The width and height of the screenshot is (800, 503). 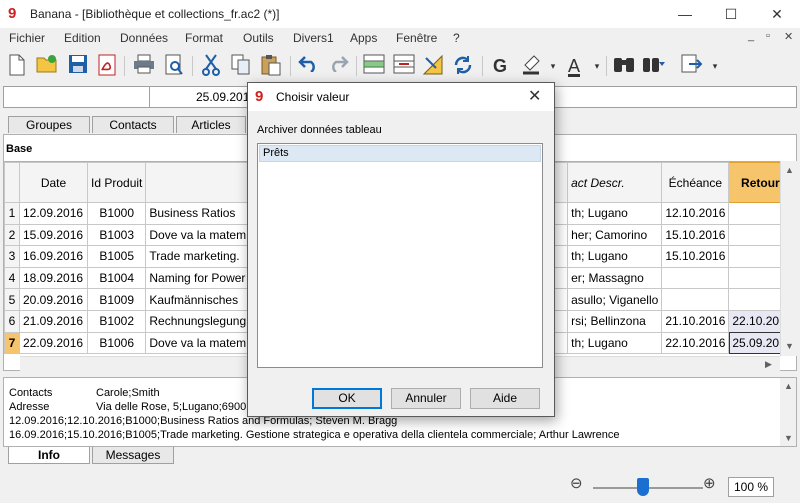 What do you see at coordinates (174, 66) in the screenshot?
I see `print-preview-icon` at bounding box center [174, 66].